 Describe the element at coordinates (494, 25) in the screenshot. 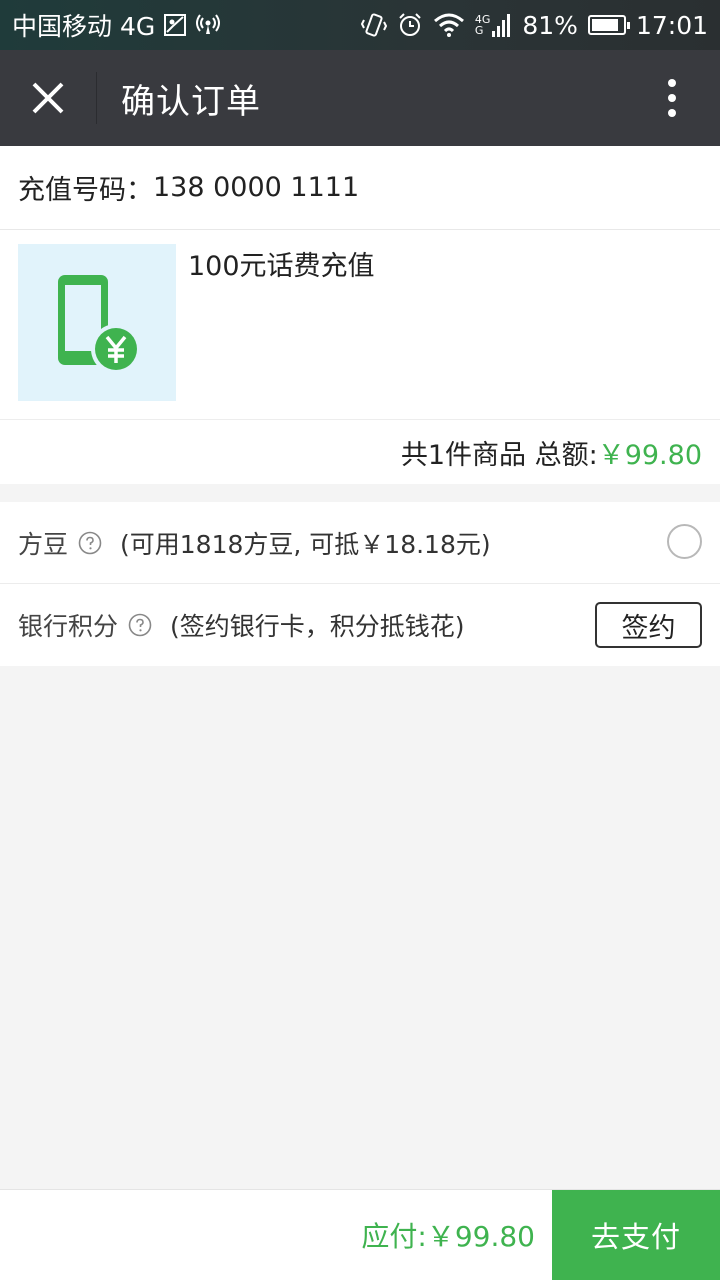

I see `cellular-signal-icon: 4G G` at that location.